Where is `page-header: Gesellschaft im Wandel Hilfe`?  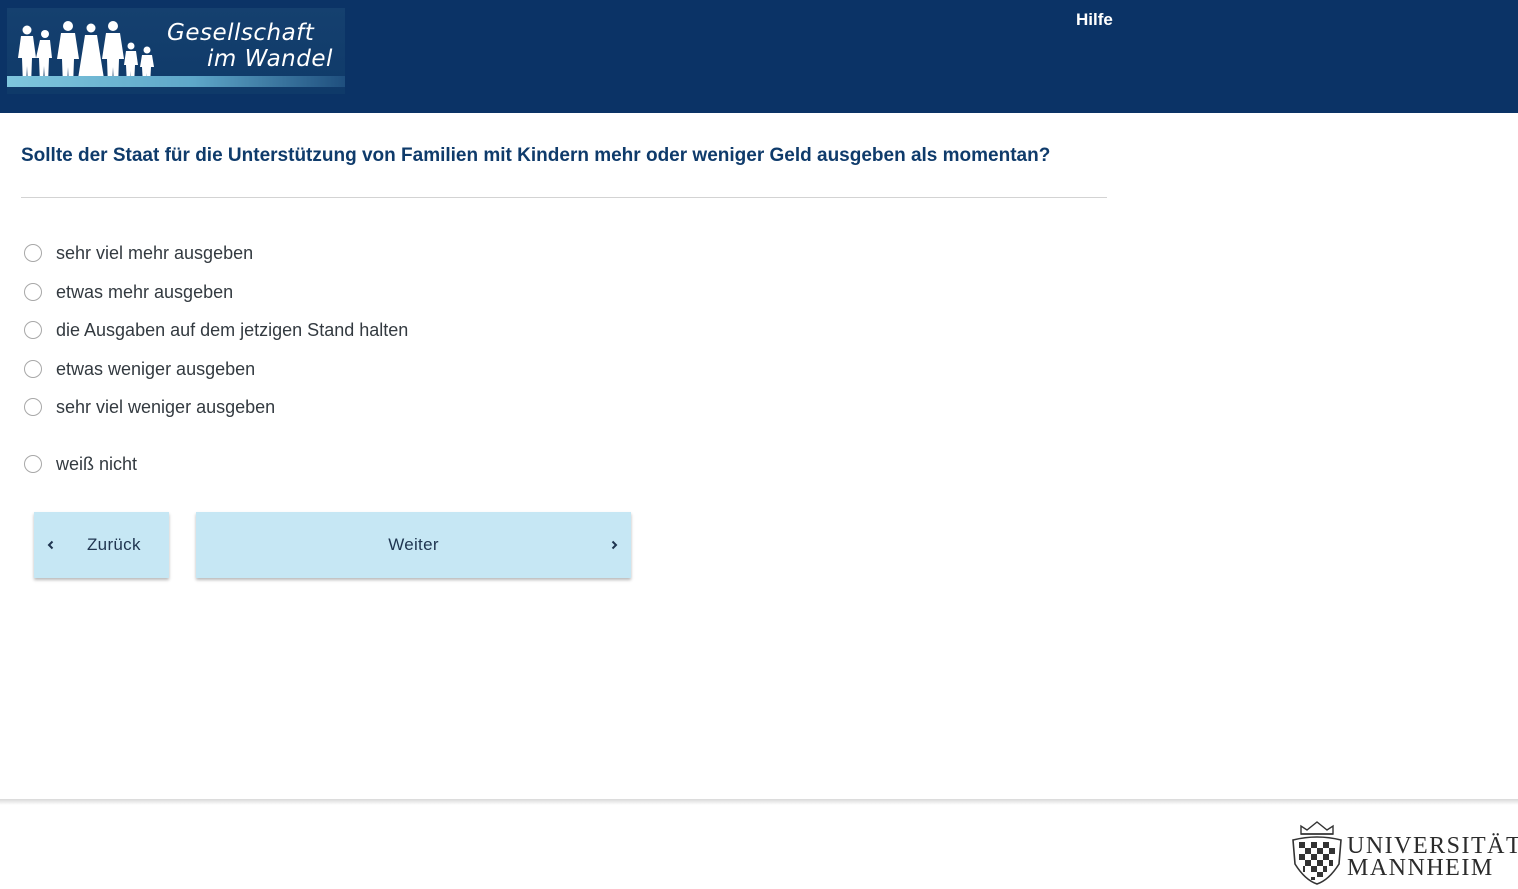
page-header: Gesellschaft im Wandel Hilfe is located at coordinates (759, 56).